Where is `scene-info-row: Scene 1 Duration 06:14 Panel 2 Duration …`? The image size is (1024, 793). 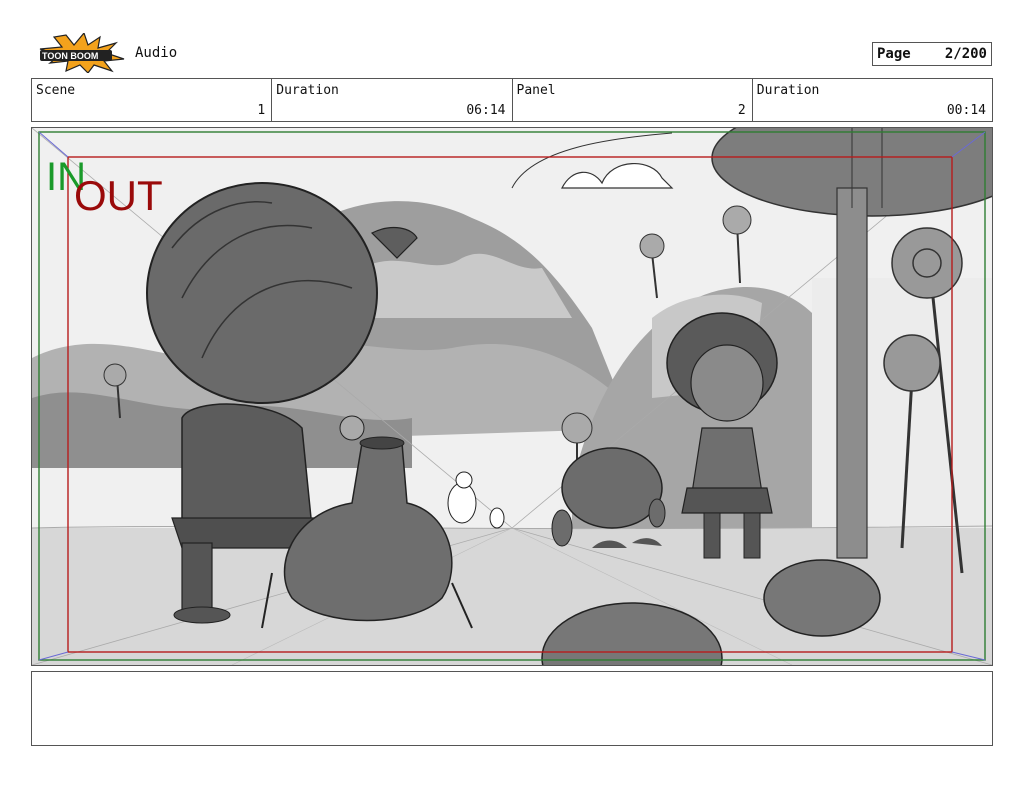 scene-info-row: Scene 1 Duration 06:14 Panel 2 Duration … is located at coordinates (512, 100).